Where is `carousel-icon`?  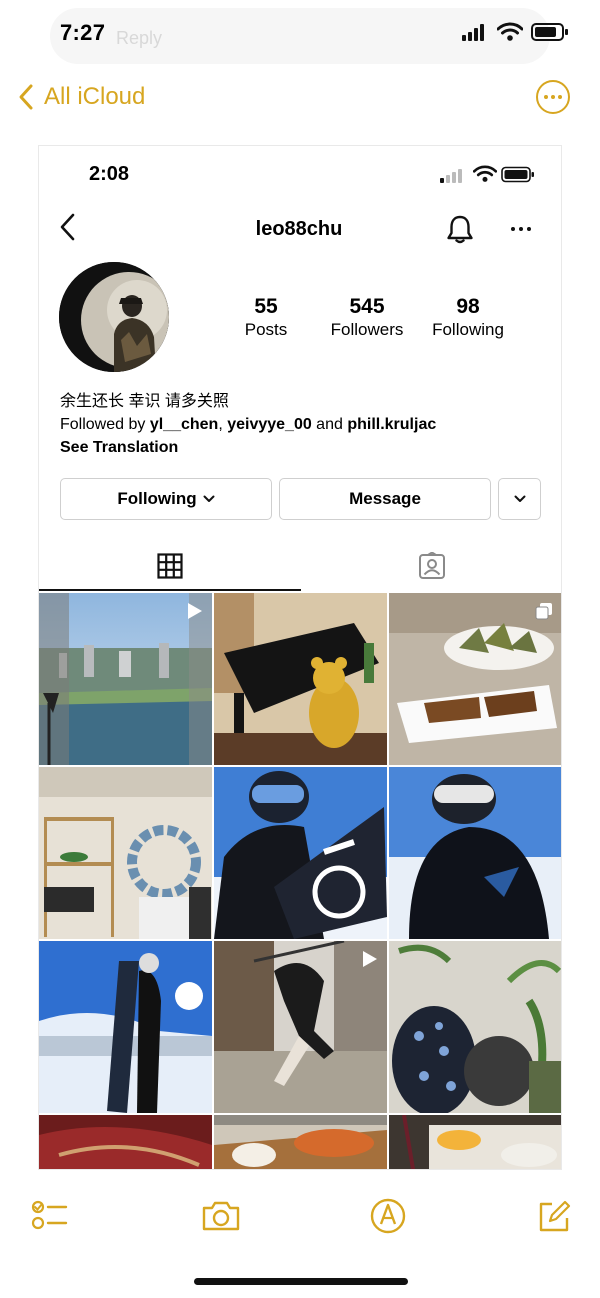 carousel-icon is located at coordinates (543, 611).